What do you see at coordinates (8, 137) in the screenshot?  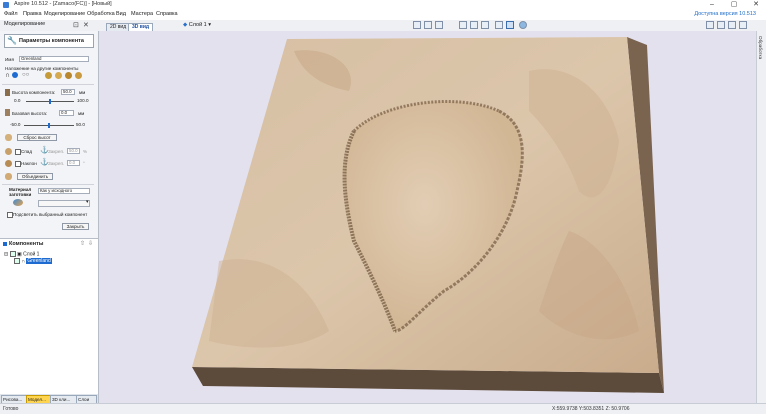 I see `reset-icon` at bounding box center [8, 137].